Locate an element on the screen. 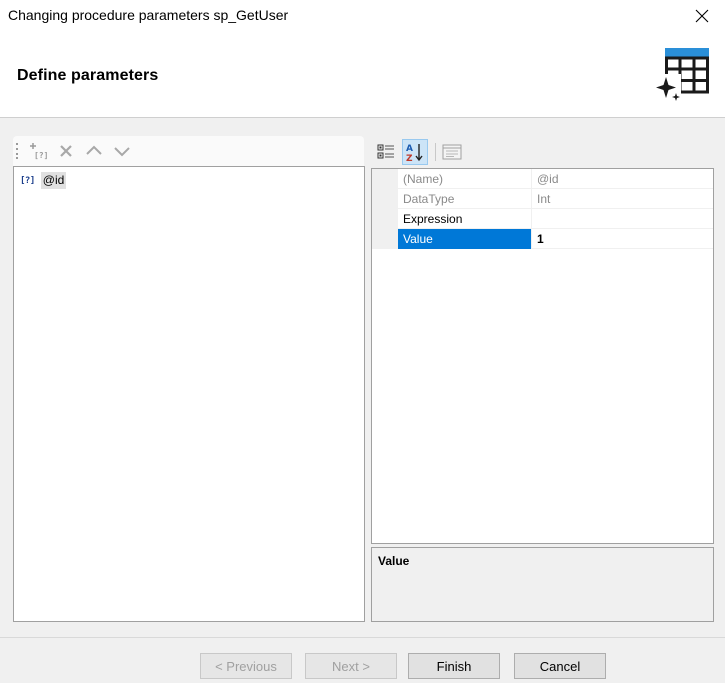  add-parameter-button: [?] is located at coordinates (37, 151).